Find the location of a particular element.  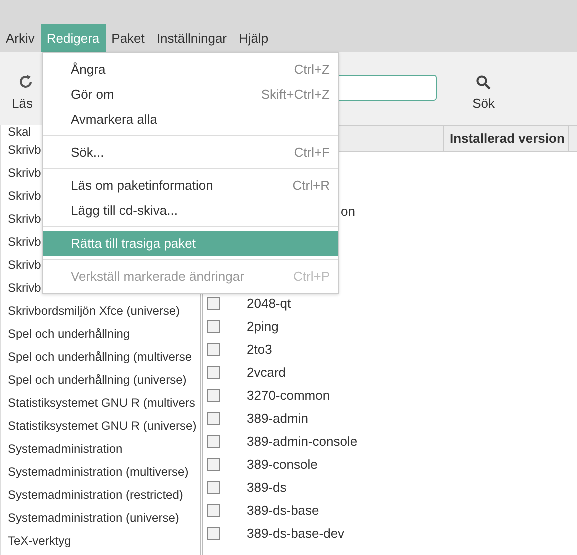

category-item: Systemadministration (restricted) is located at coordinates (100, 495).